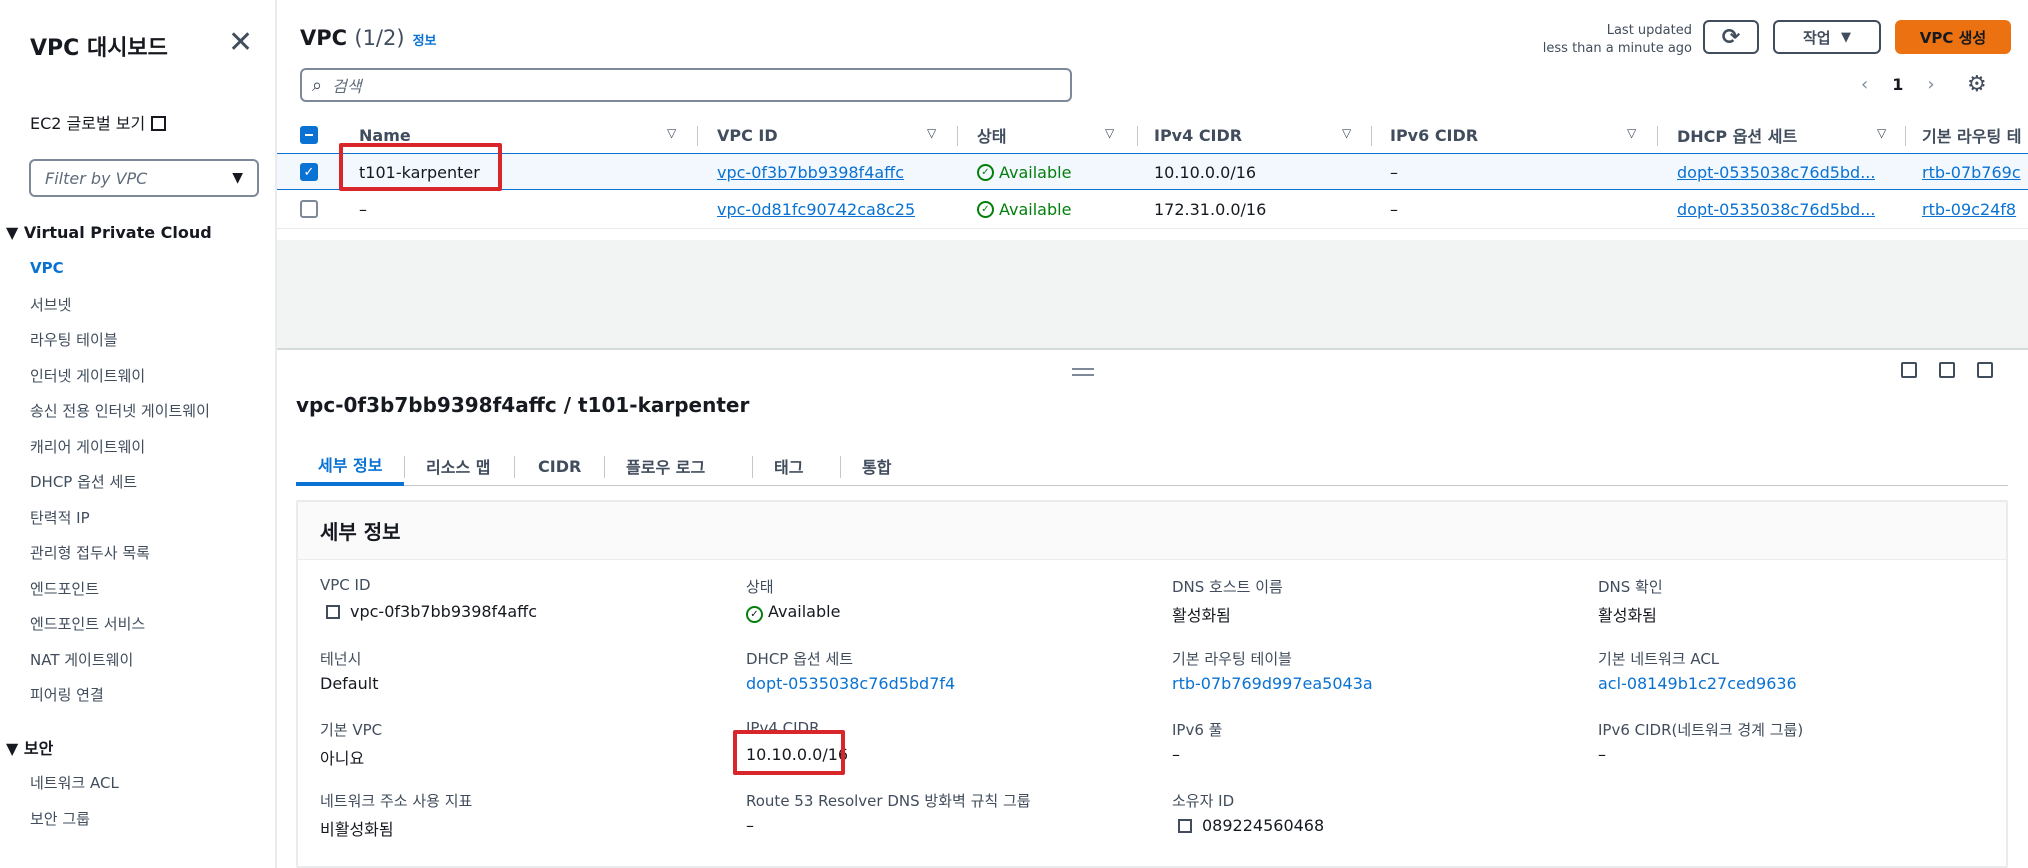  I want to click on field-value-dns-resolution: 활성화됨, so click(1627, 615).